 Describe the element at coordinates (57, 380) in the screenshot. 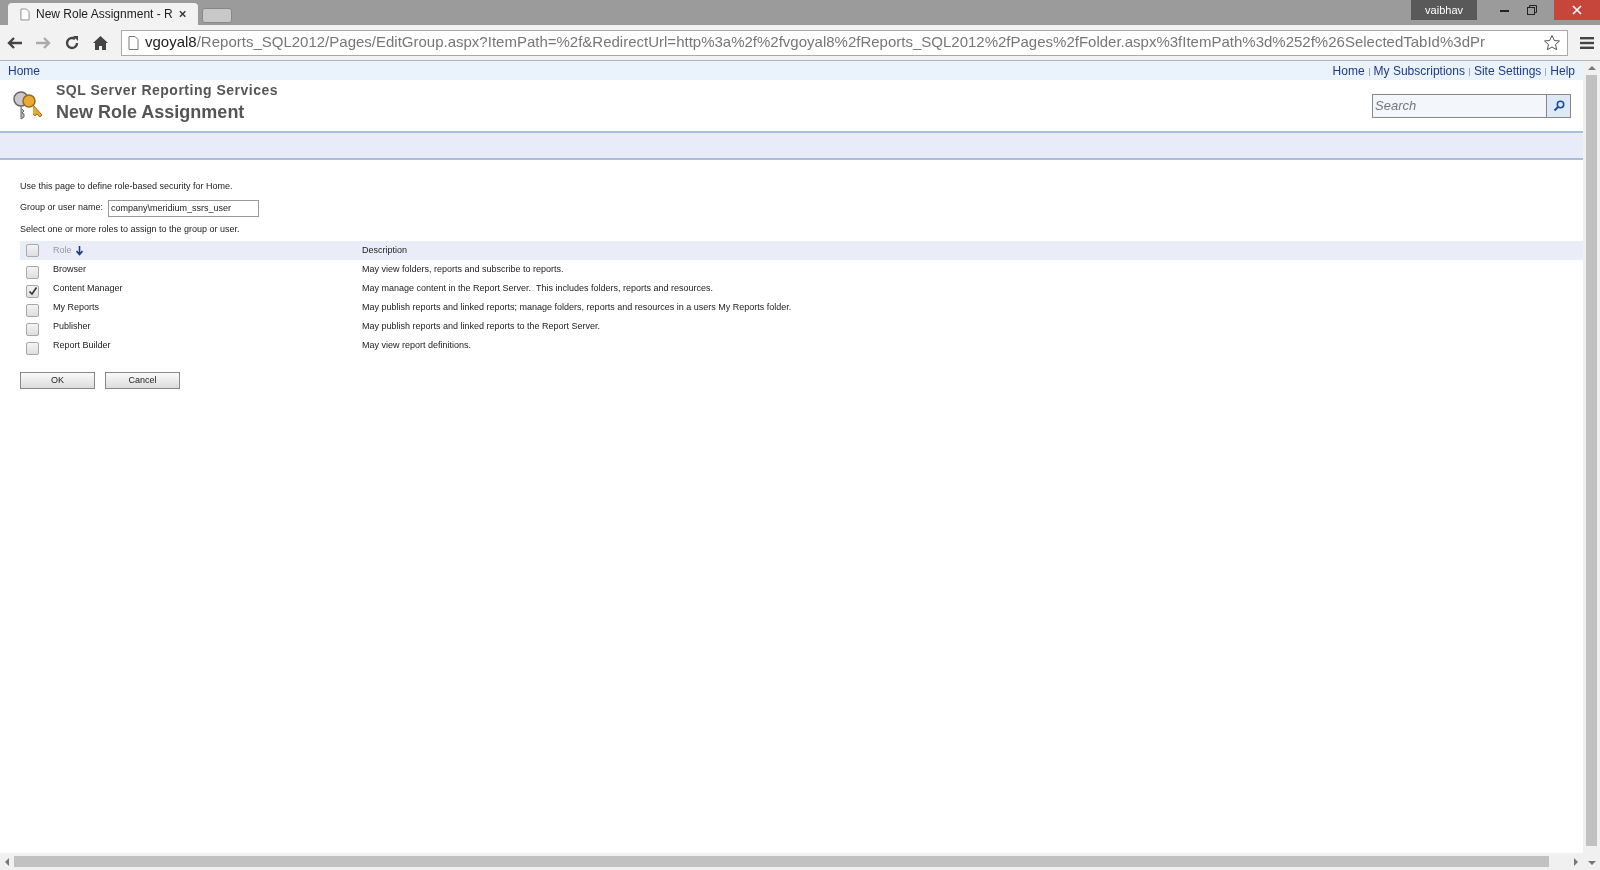

I see `dialog-button: OK` at that location.